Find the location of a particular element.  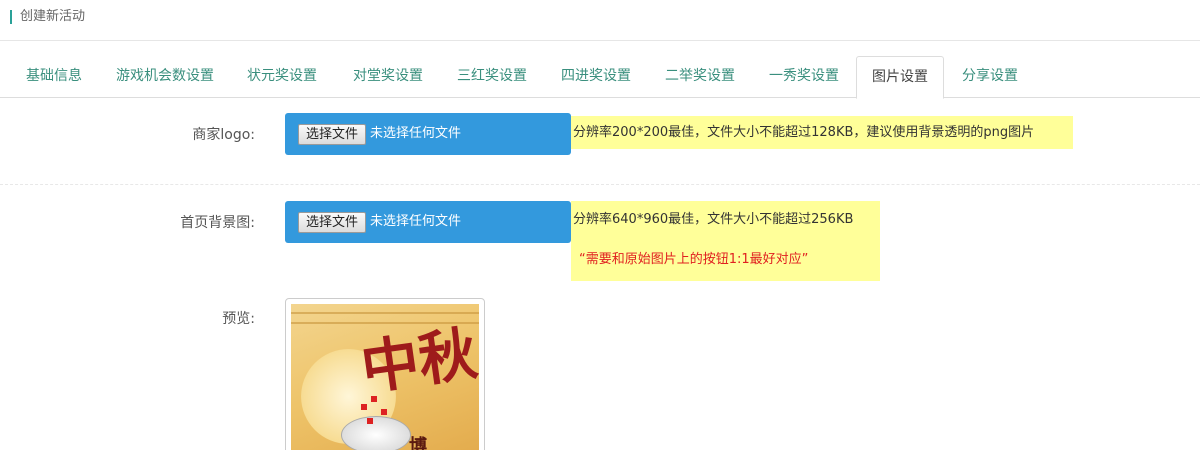

tab-sanhong-prize: 三红奖设置 is located at coordinates (492, 77).